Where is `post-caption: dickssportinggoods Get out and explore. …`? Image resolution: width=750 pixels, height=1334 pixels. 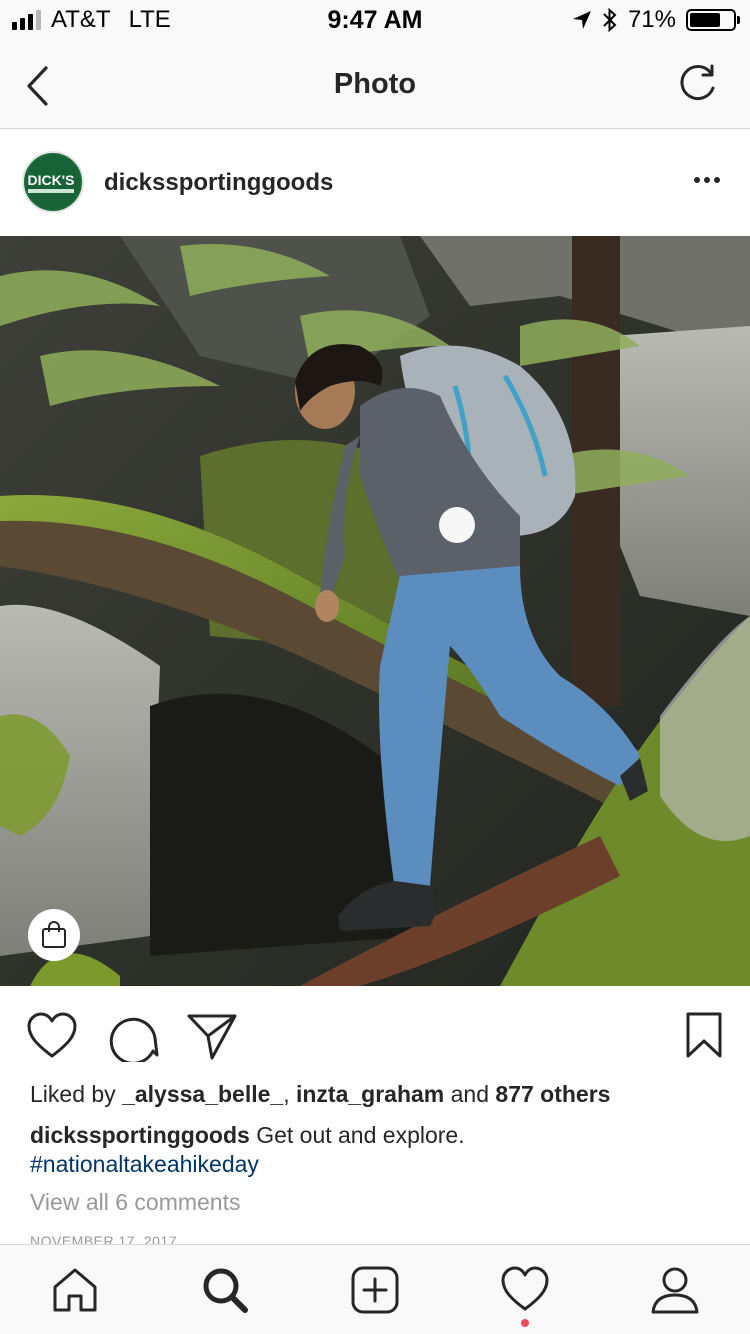
post-caption: dickssportinggoods Get out and explore. … is located at coordinates (375, 1150).